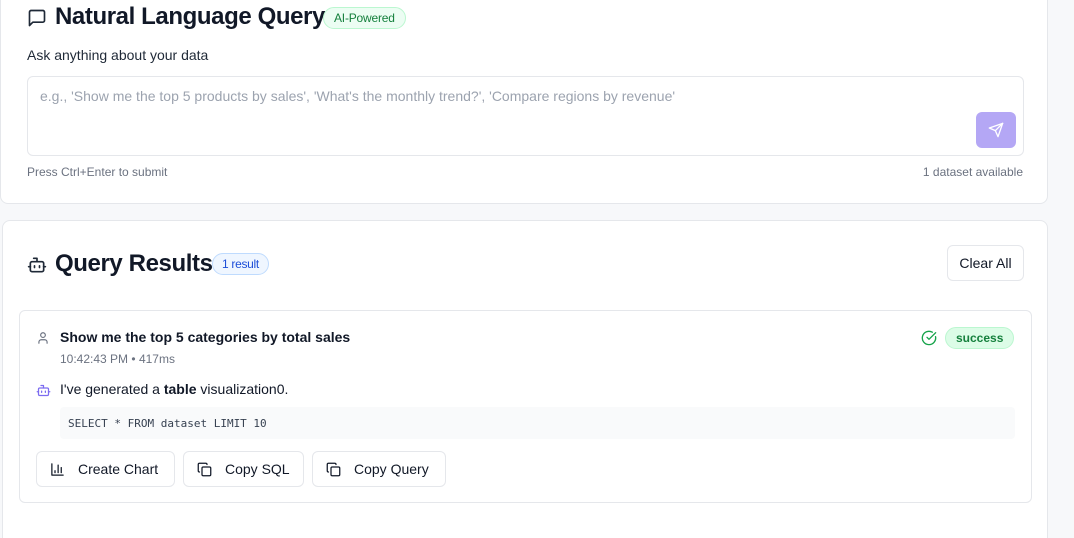 Image resolution: width=1074 pixels, height=538 pixels. I want to click on create-chart-button: Create Chart, so click(105, 469).